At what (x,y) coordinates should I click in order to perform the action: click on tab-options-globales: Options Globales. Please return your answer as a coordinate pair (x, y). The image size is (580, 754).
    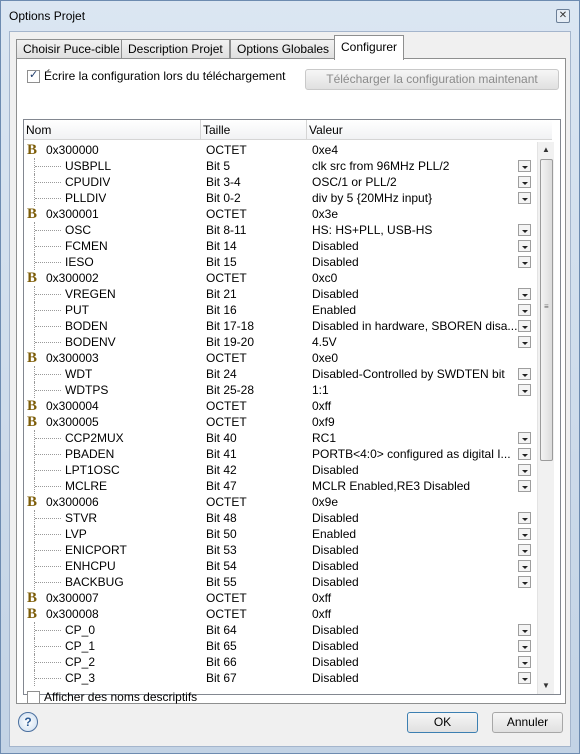
    Looking at the image, I should click on (283, 49).